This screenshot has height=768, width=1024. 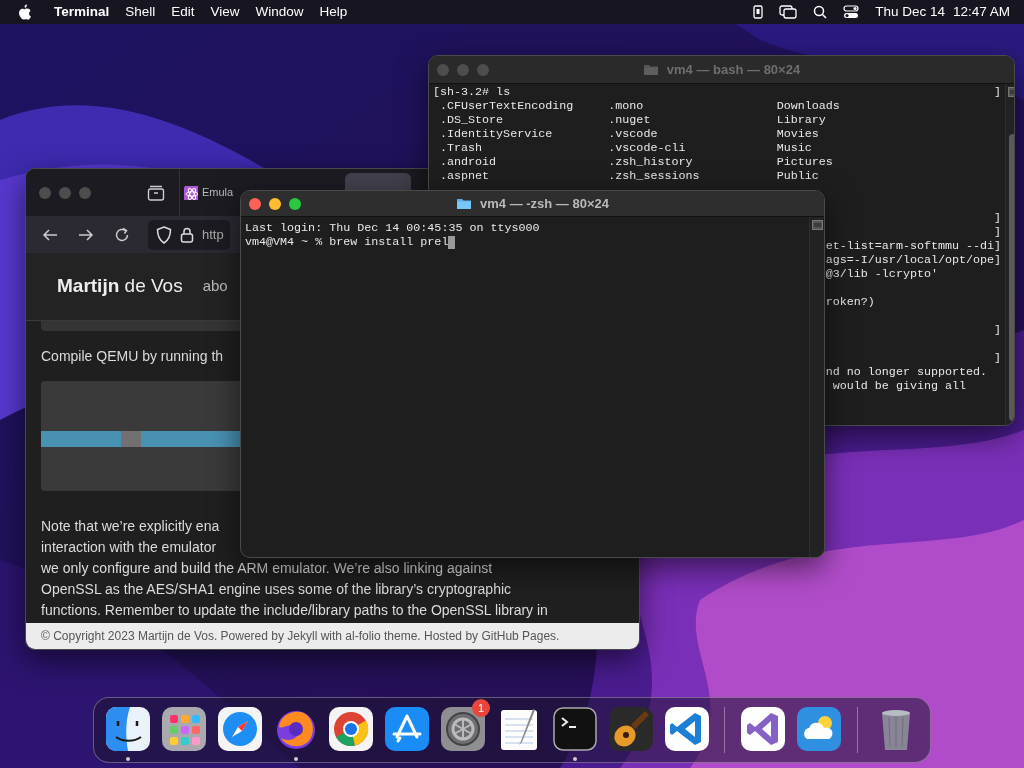 I want to click on paragraph-line: we only configure and build the ARM emulator. We’re also linking against, so click(x=267, y=568).